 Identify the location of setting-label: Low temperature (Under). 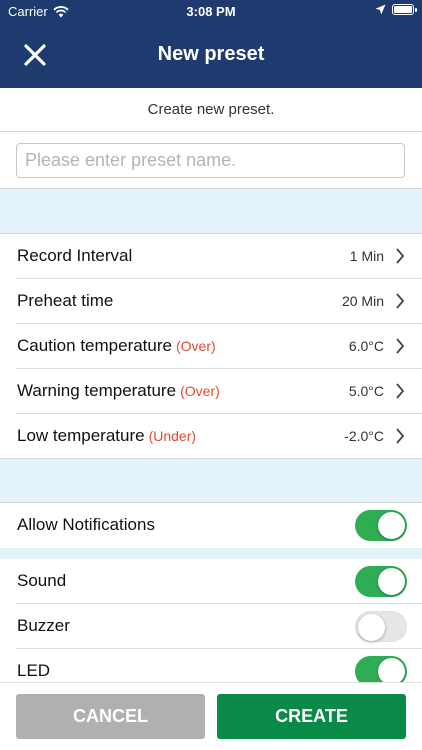
(106, 436).